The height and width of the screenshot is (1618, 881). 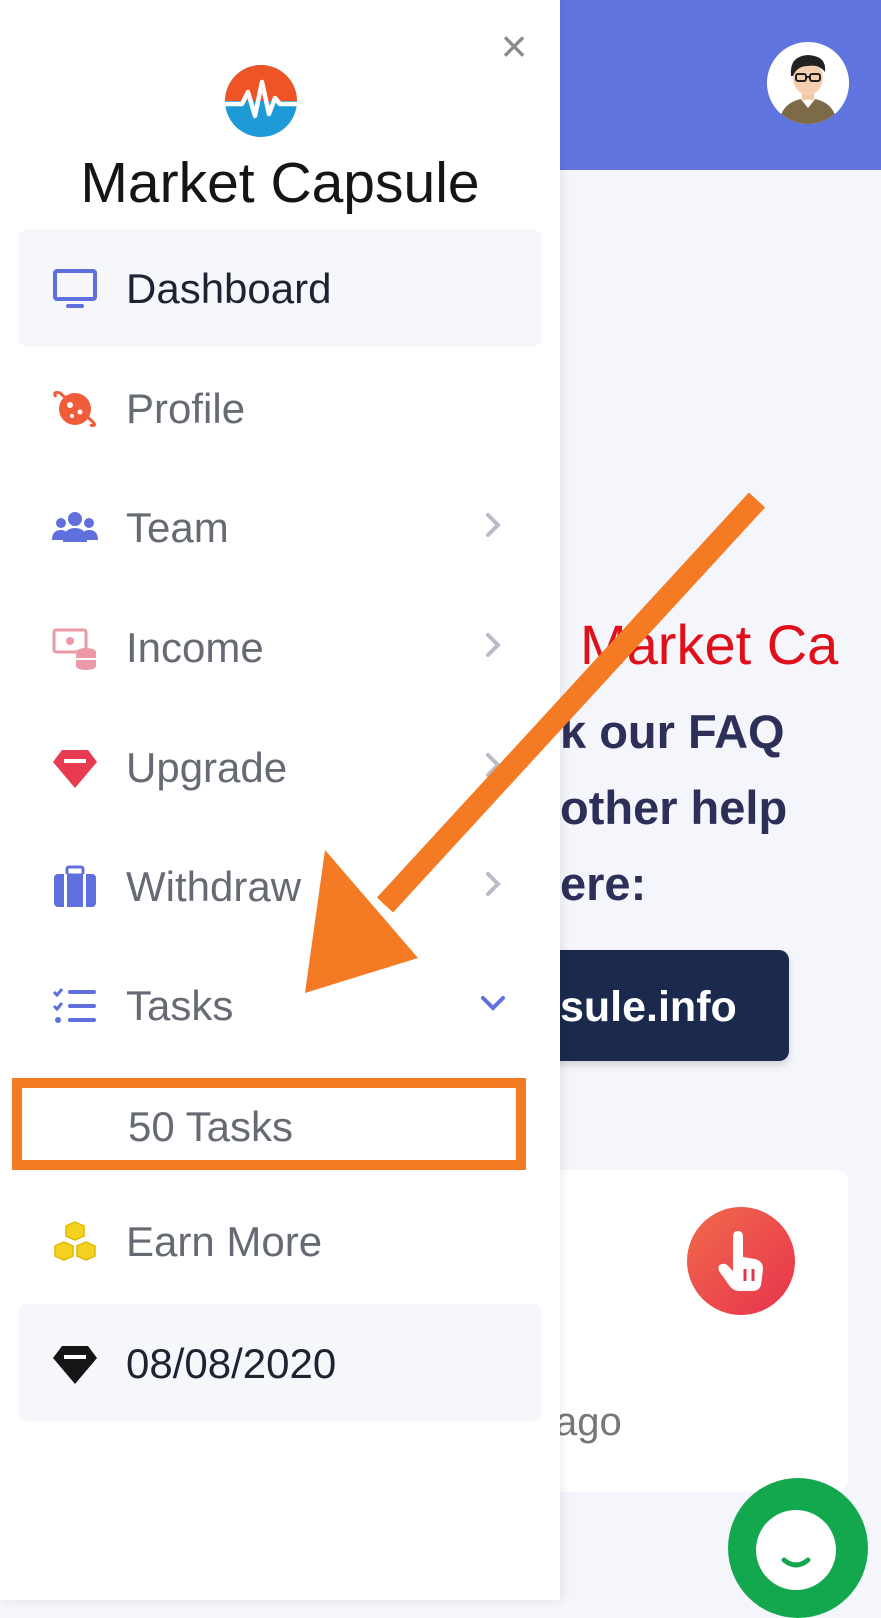 What do you see at coordinates (195, 647) in the screenshot?
I see `nav-label-income: Income` at bounding box center [195, 647].